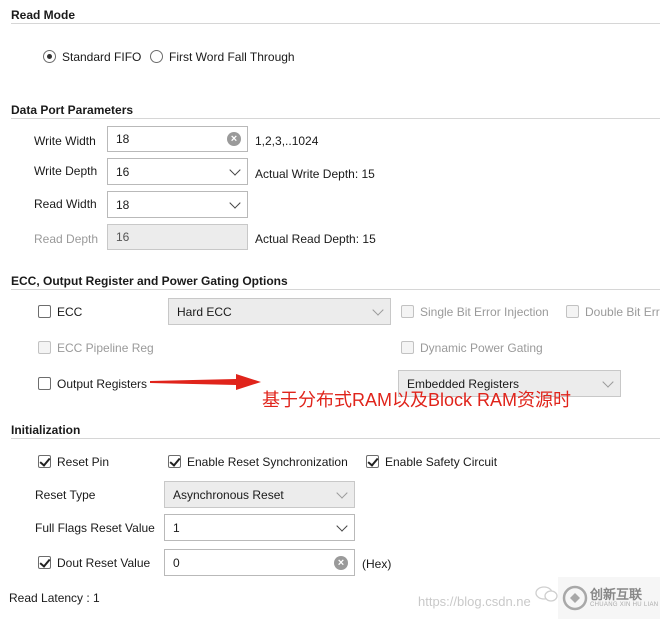  Describe the element at coordinates (377, 564) in the screenshot. I see `dout-unit: (Hex)` at that location.